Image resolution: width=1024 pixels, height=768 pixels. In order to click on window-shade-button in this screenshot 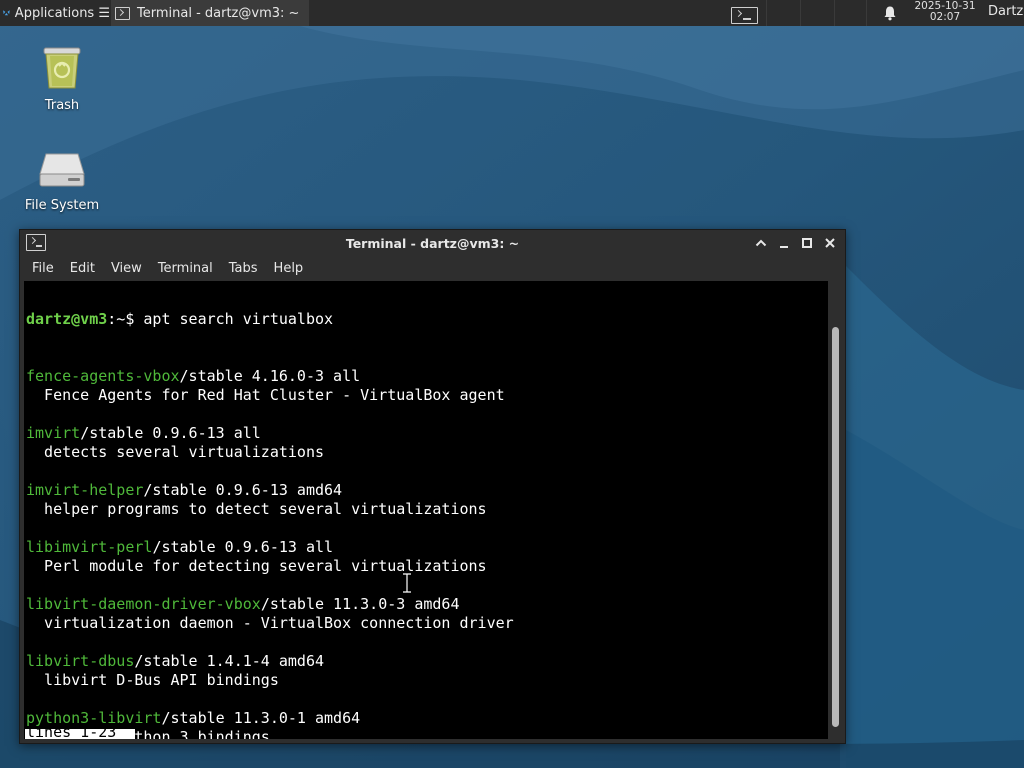, I will do `click(761, 243)`.